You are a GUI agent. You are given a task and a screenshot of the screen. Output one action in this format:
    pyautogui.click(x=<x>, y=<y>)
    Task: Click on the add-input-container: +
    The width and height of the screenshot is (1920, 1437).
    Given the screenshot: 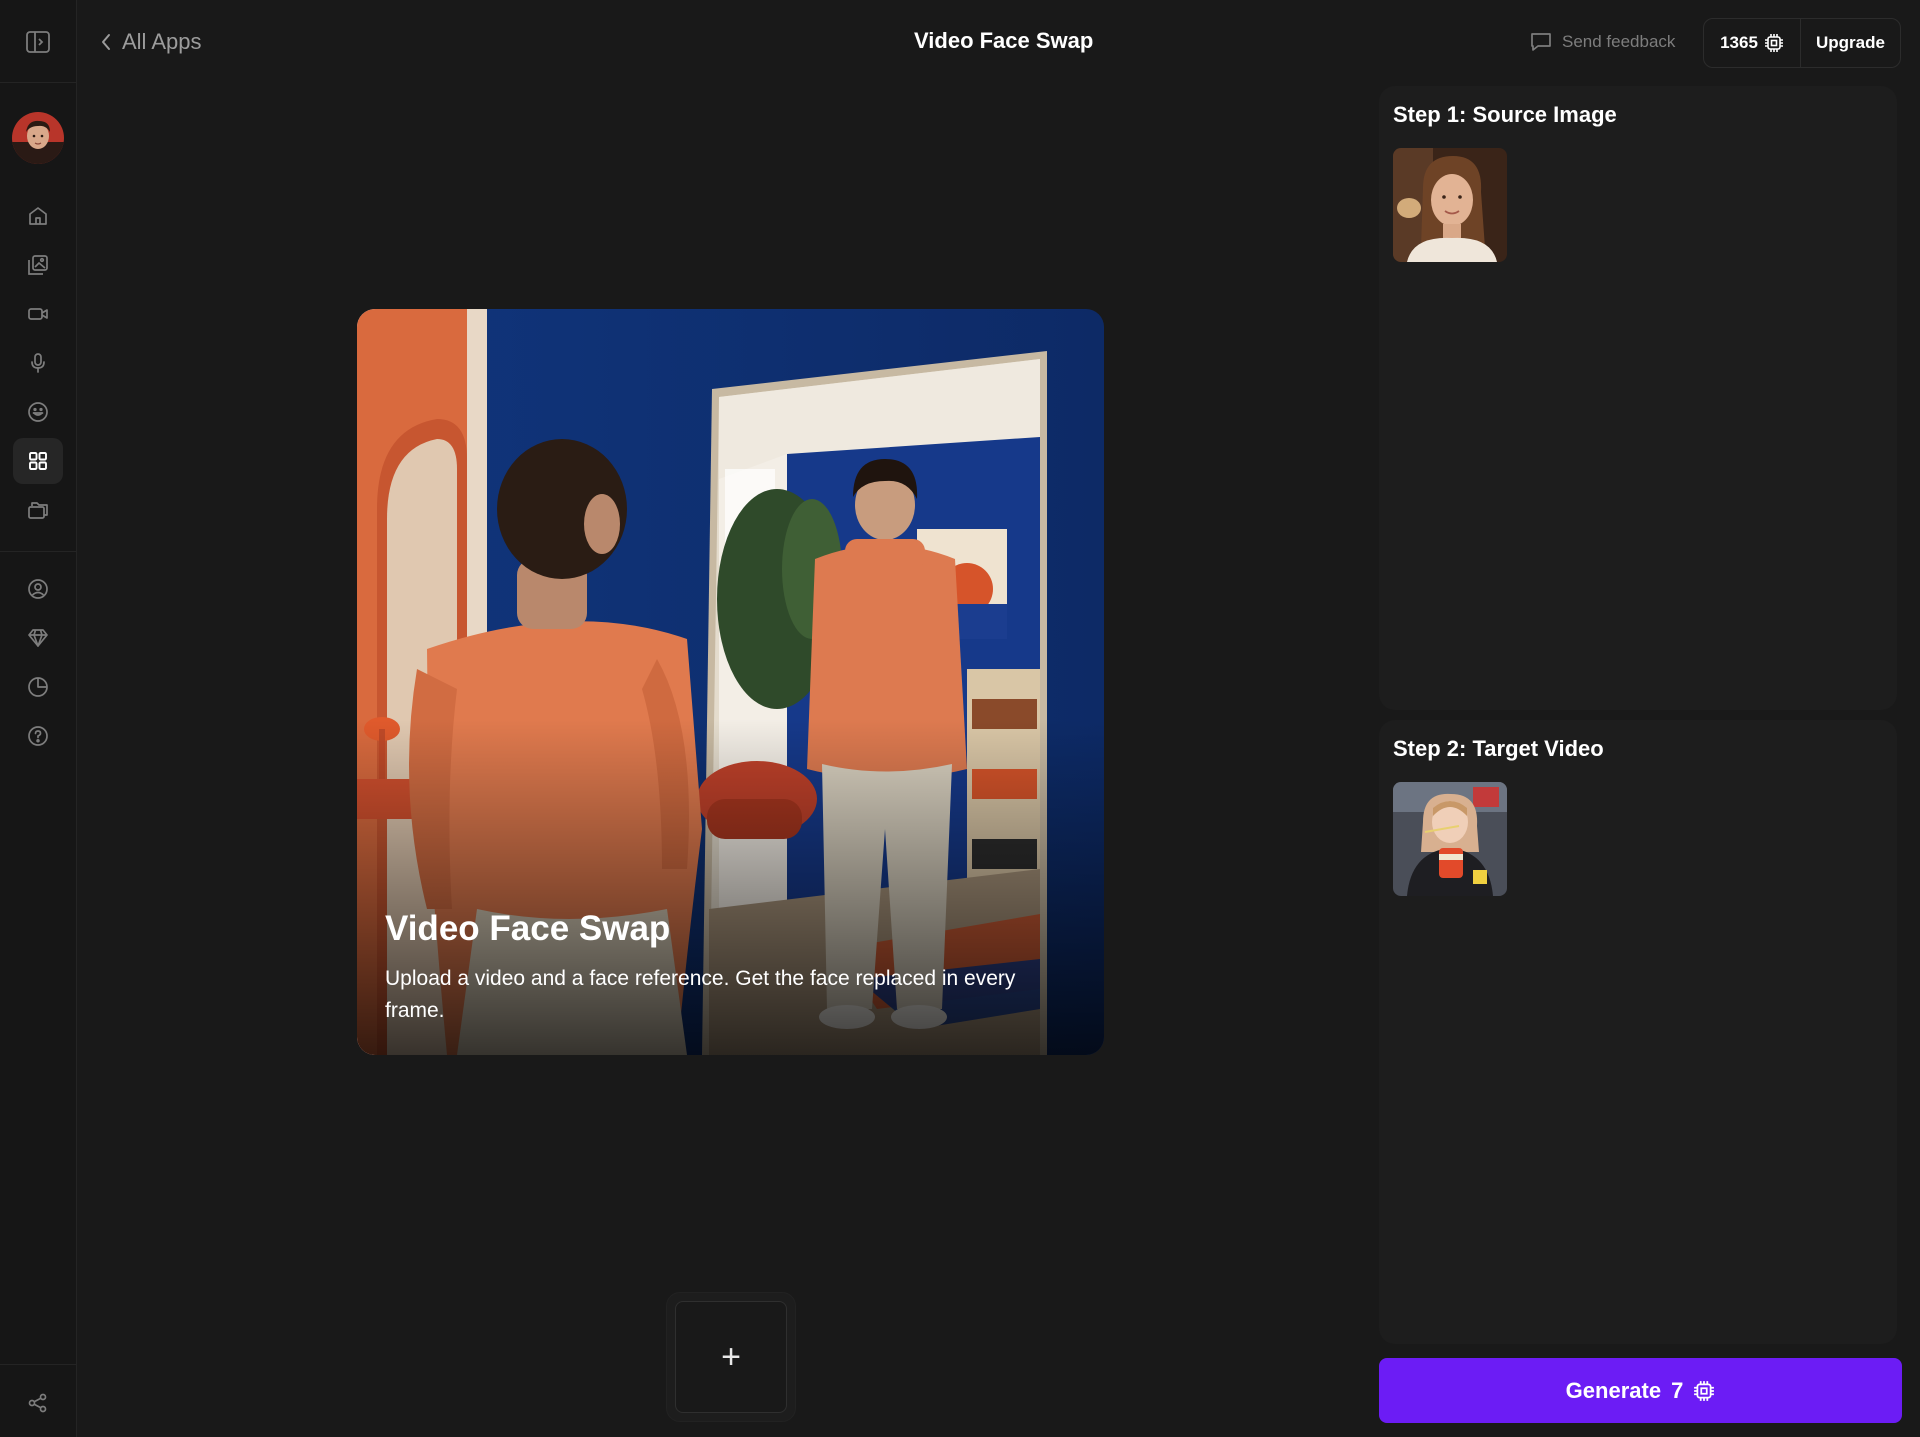 What is the action you would take?
    pyautogui.click(x=731, y=1357)
    